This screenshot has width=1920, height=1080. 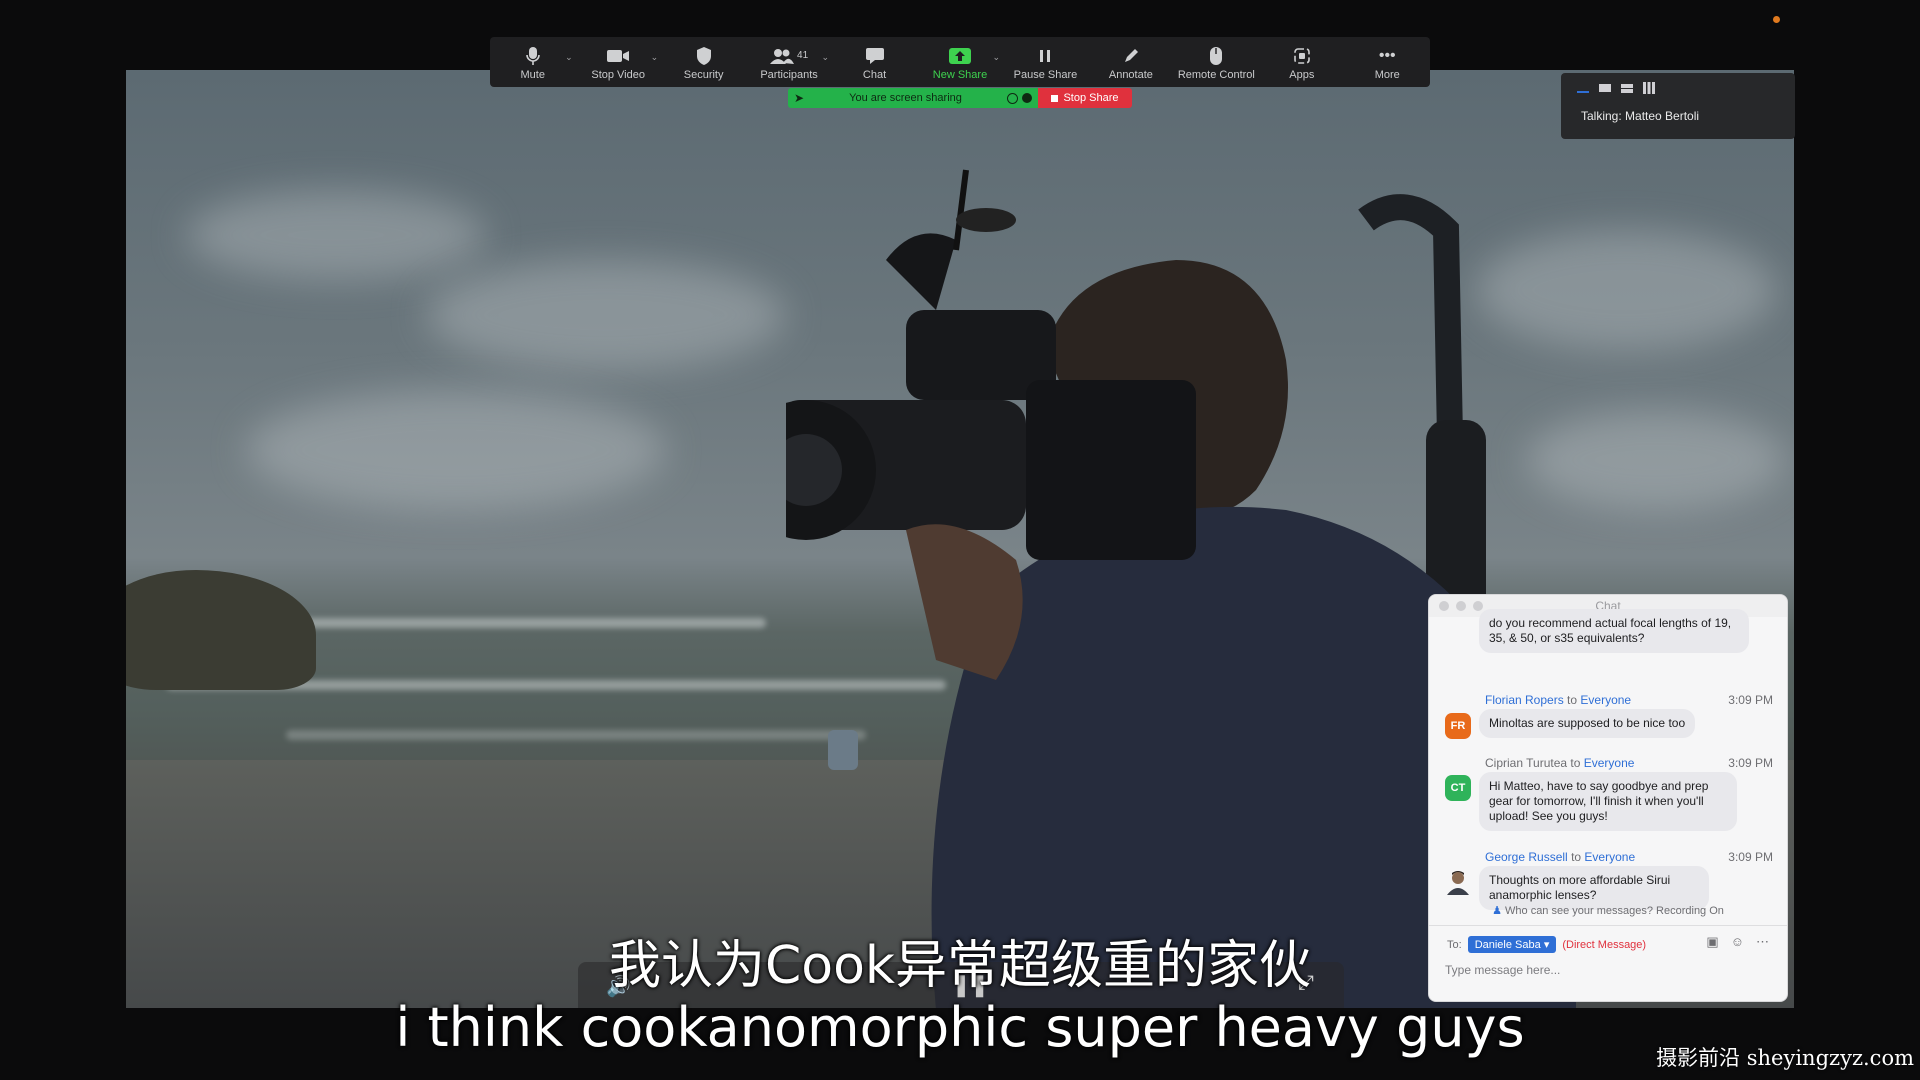 What do you see at coordinates (1587, 723) in the screenshot?
I see `chat-message-bubble: Minoltas are supposed to be nice too` at bounding box center [1587, 723].